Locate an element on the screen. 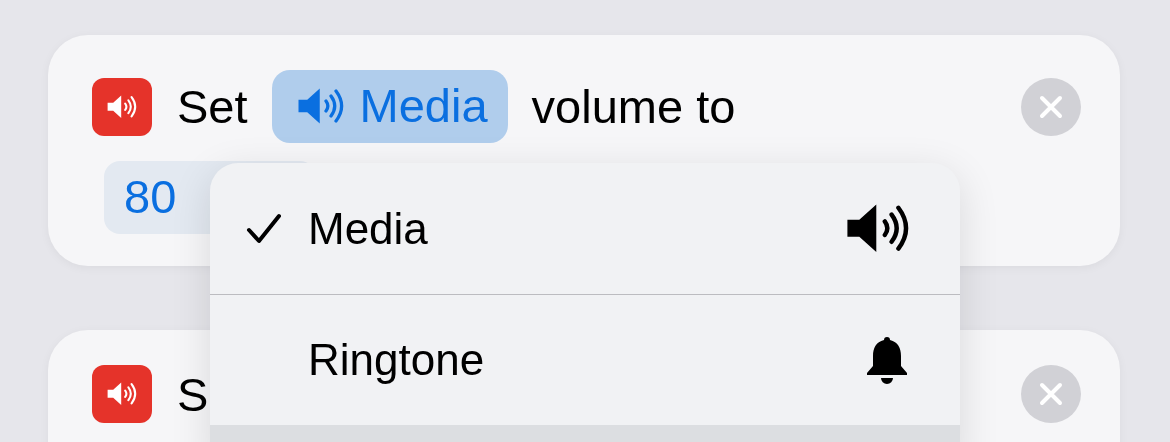  action-text: S is located at coordinates (193, 394).